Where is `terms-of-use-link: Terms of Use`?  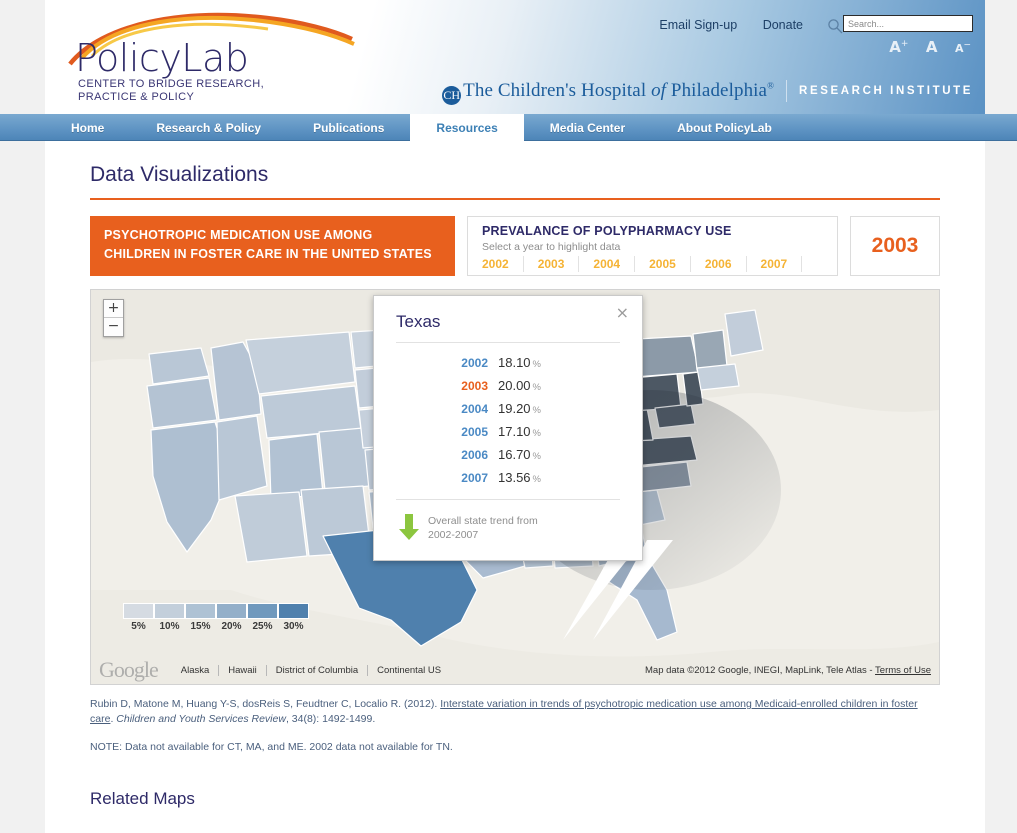
terms-of-use-link: Terms of Use is located at coordinates (903, 670).